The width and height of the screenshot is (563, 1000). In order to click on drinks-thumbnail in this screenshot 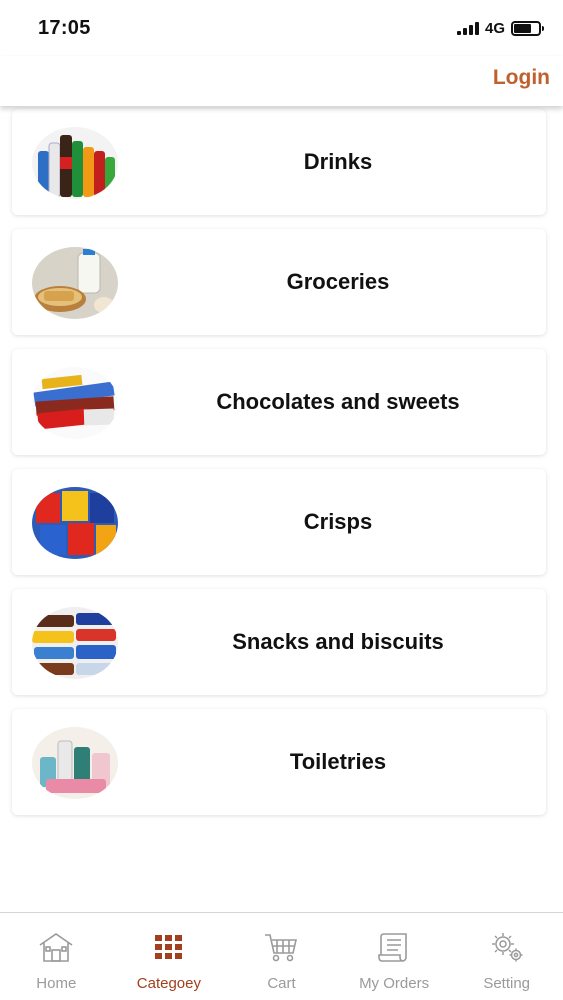, I will do `click(75, 163)`.